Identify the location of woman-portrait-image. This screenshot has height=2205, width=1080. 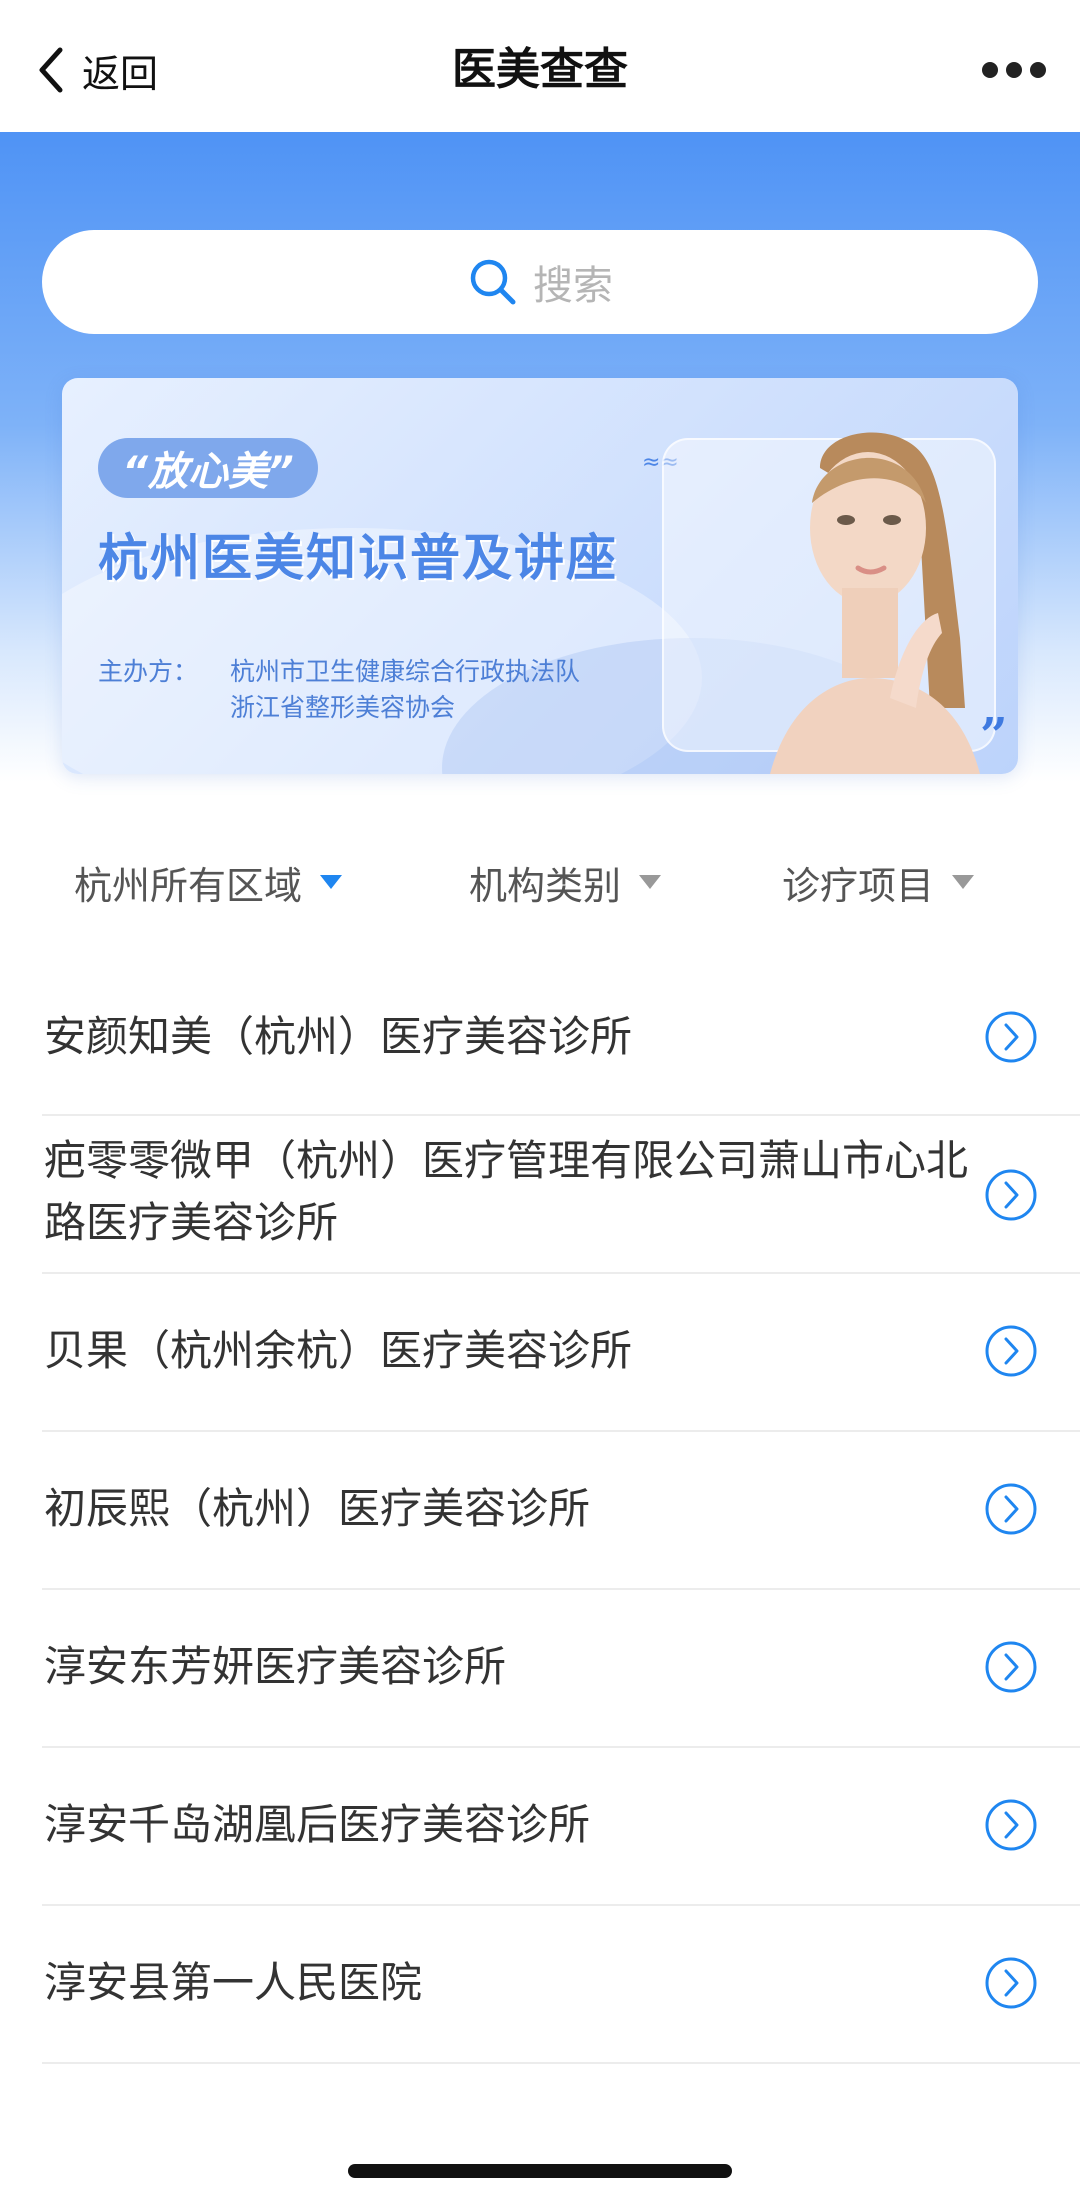
(875, 603).